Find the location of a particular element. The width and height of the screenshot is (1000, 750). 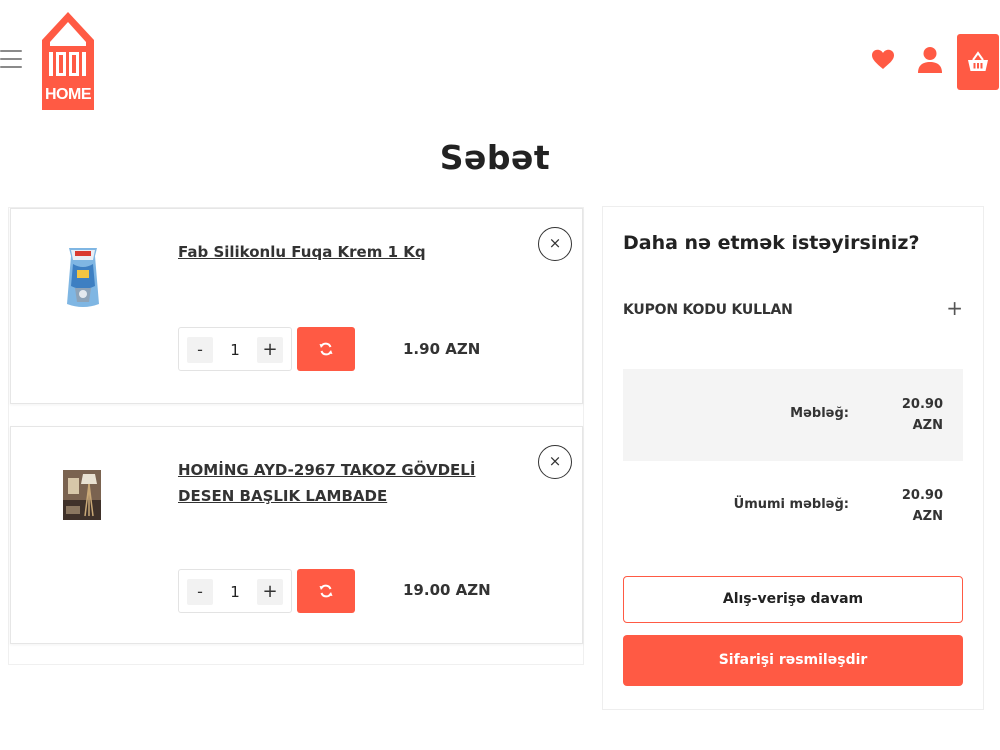

total-label: Ümumi məbləğ: is located at coordinates (791, 504).